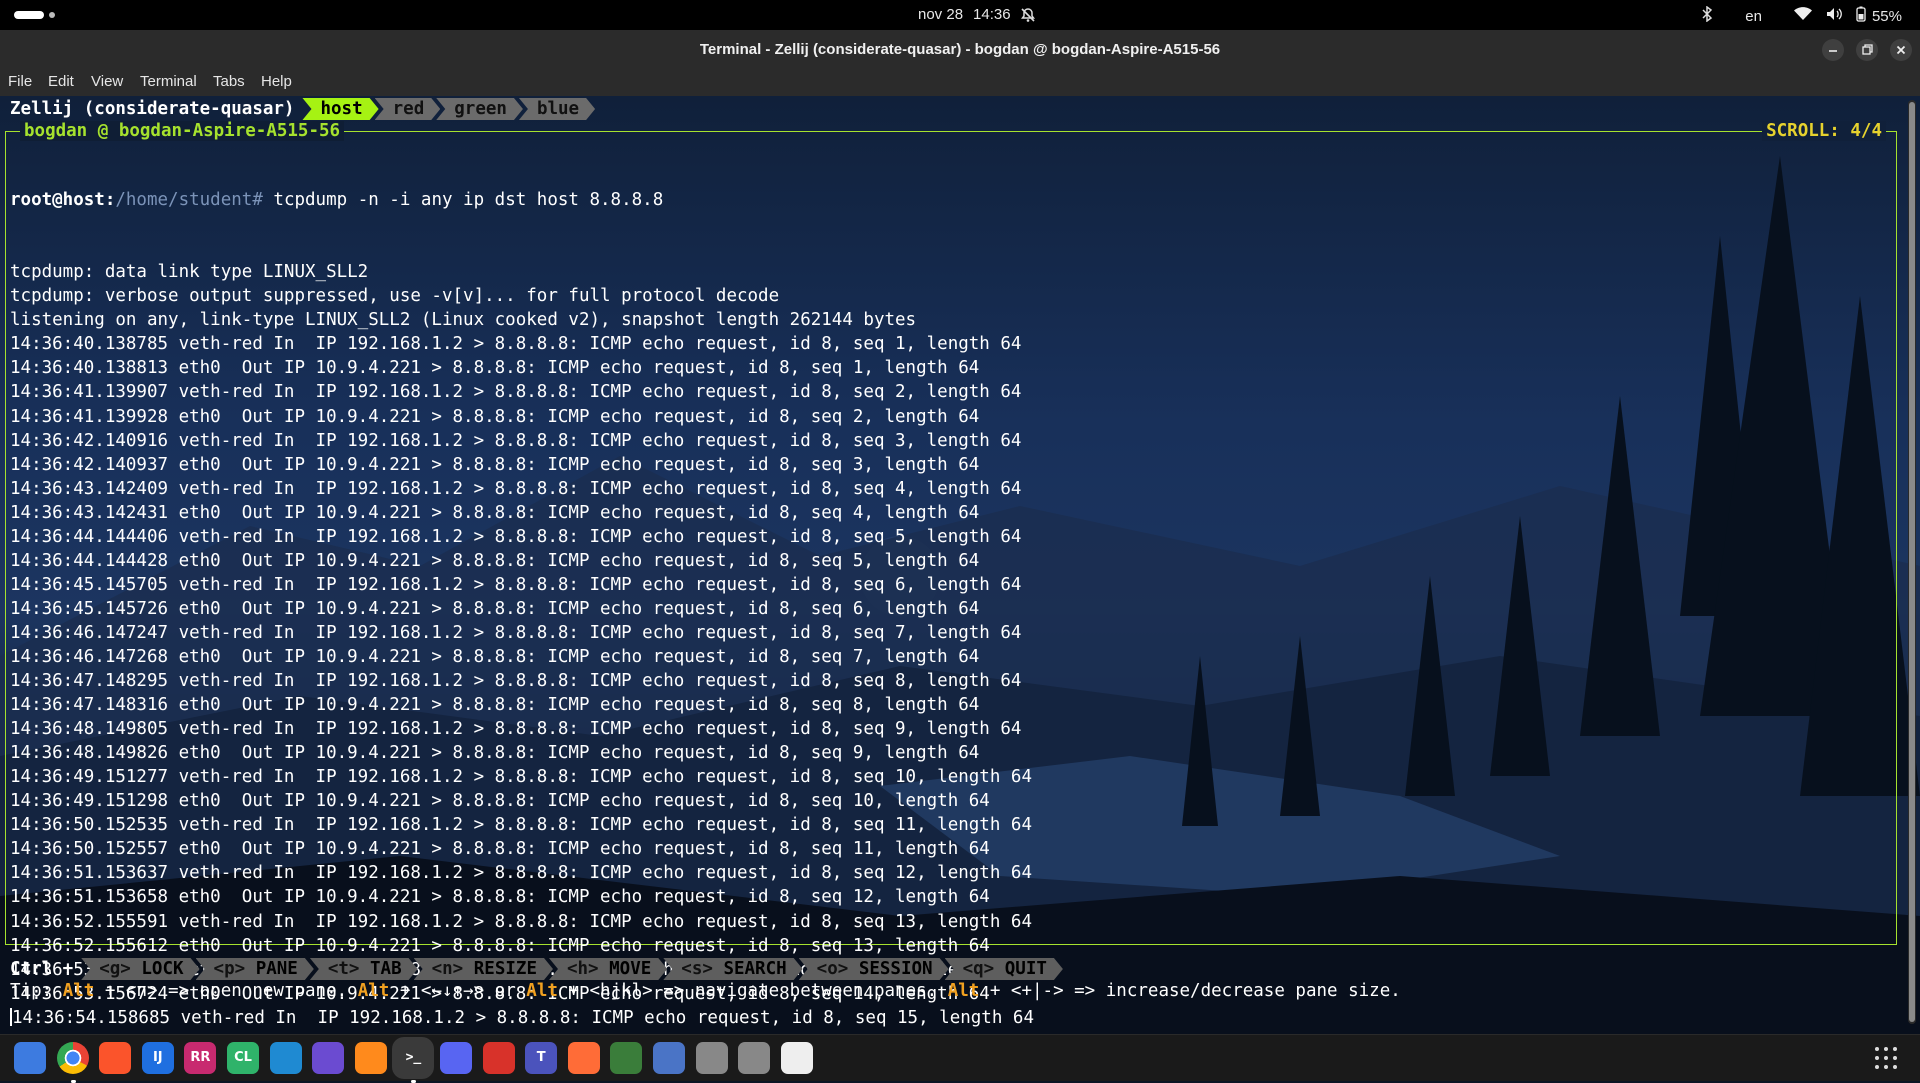 This screenshot has height=1083, width=1920. I want to click on intellij-icon: IJ, so click(157, 1058).